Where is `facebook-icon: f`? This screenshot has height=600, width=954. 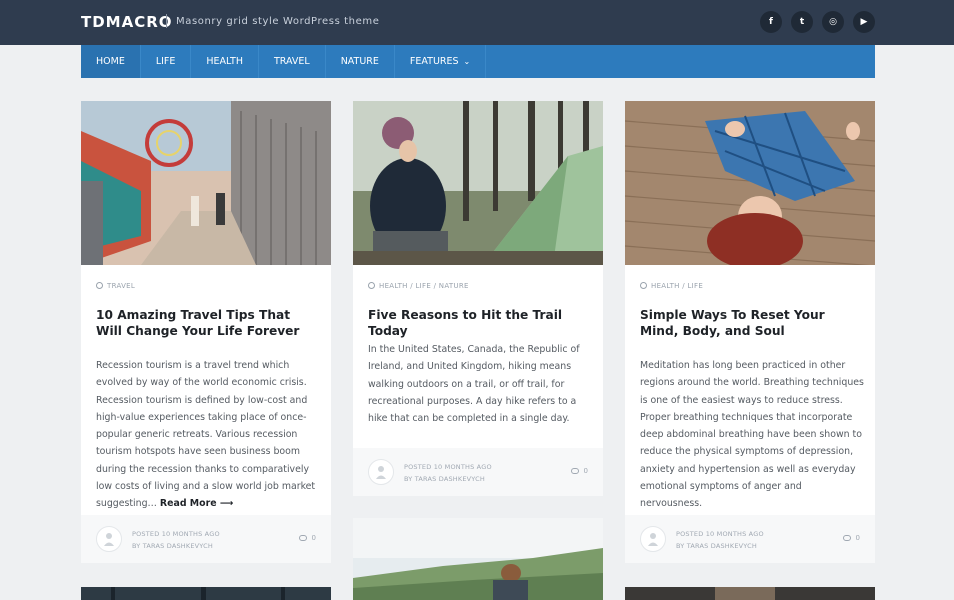
facebook-icon: f is located at coordinates (771, 22).